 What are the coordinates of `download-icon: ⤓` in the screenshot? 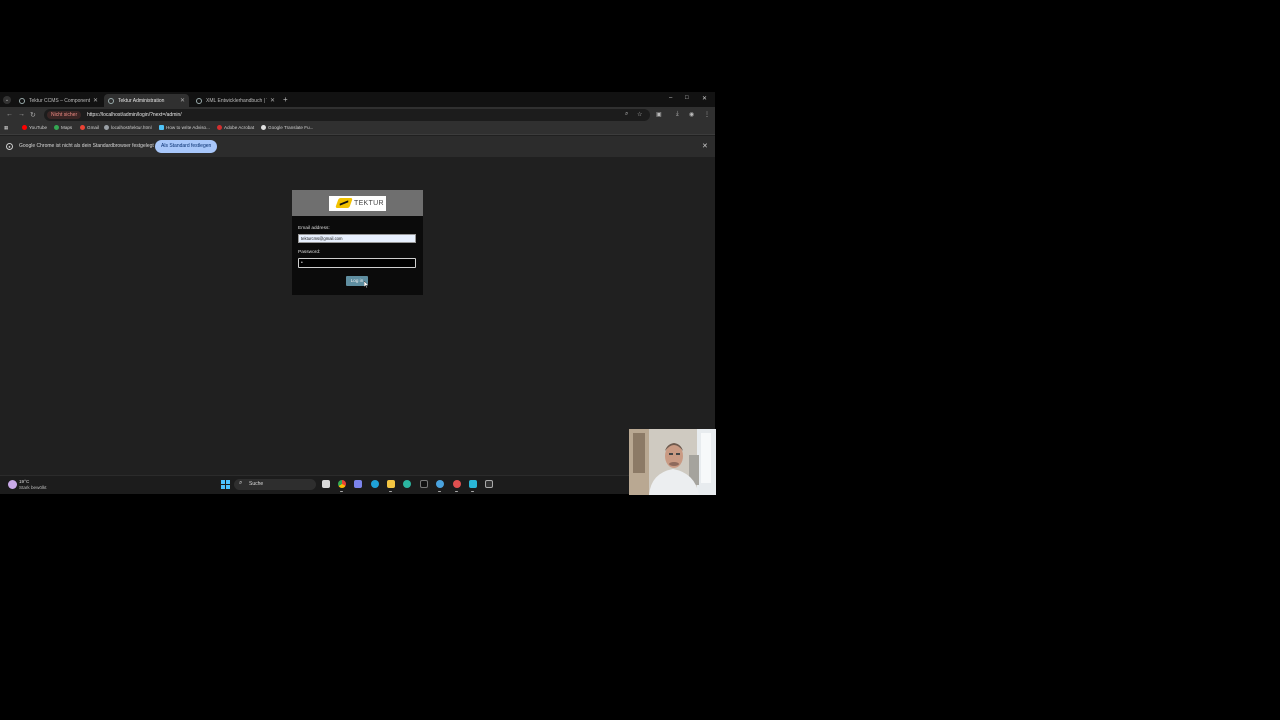 It's located at (677, 114).